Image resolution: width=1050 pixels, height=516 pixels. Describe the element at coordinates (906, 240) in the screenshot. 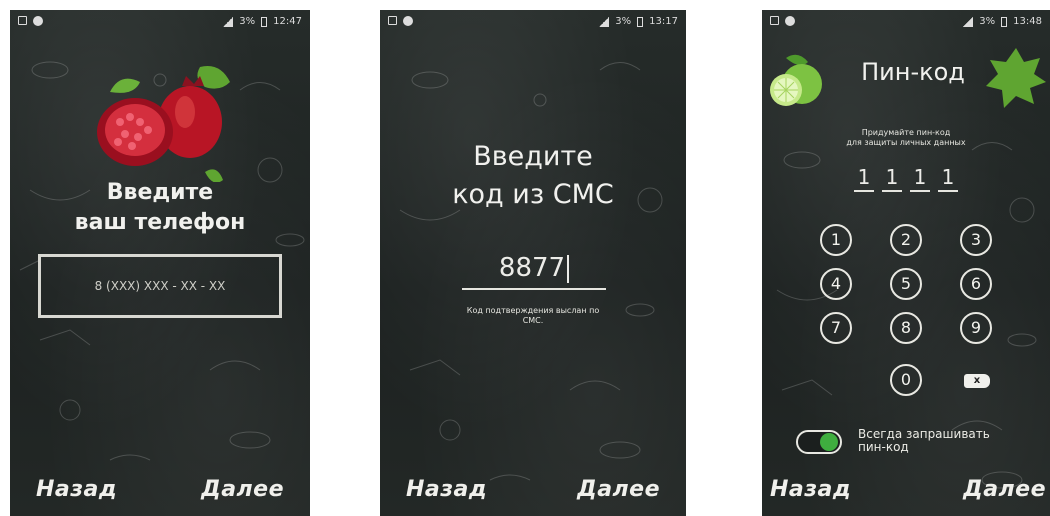

I see `keypad-key-2: 2` at that location.